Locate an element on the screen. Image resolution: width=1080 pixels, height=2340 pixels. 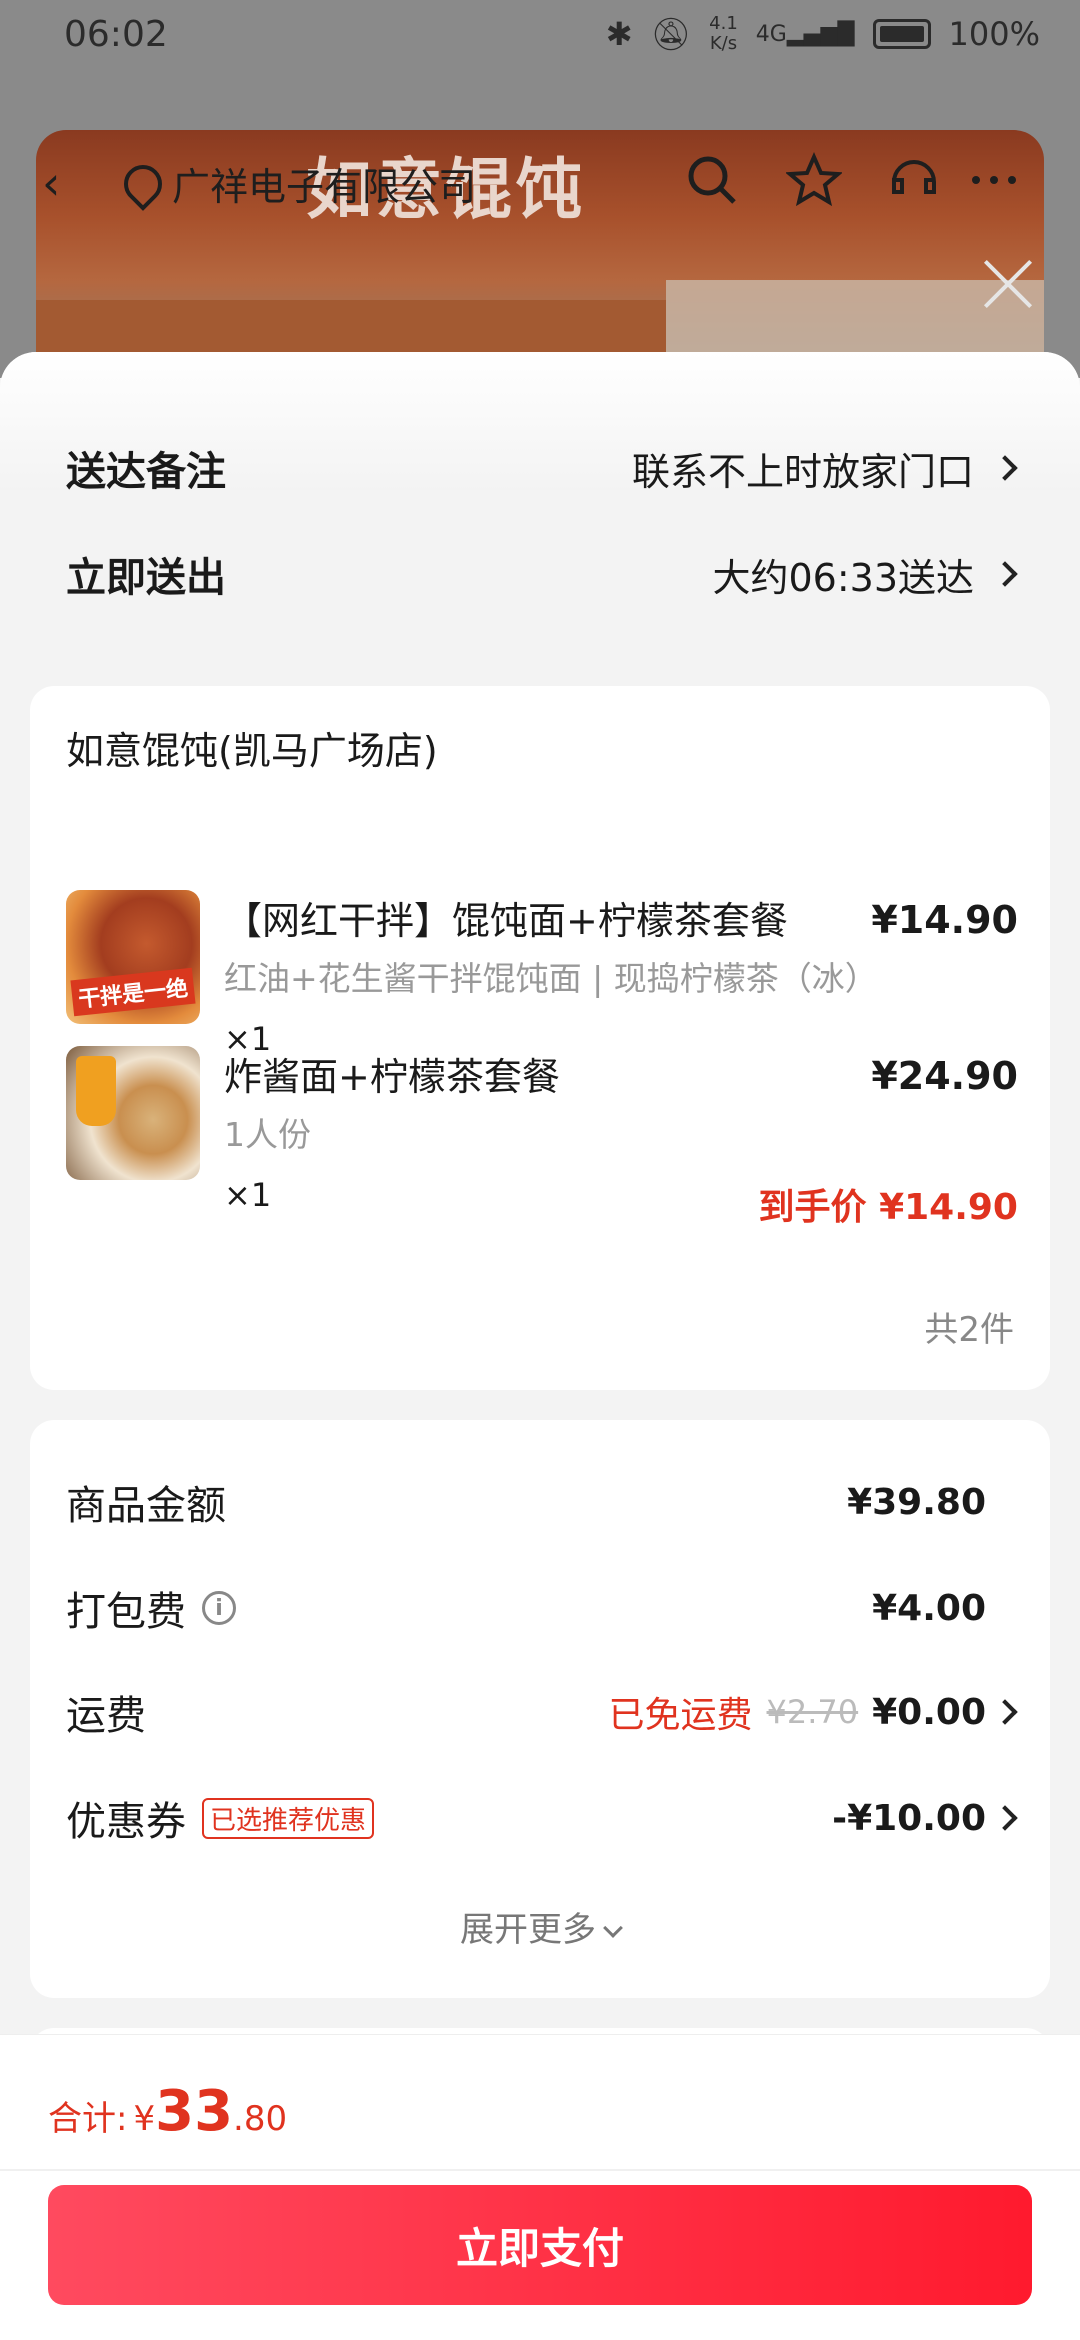
item-count: 共2件 is located at coordinates (969, 1330).